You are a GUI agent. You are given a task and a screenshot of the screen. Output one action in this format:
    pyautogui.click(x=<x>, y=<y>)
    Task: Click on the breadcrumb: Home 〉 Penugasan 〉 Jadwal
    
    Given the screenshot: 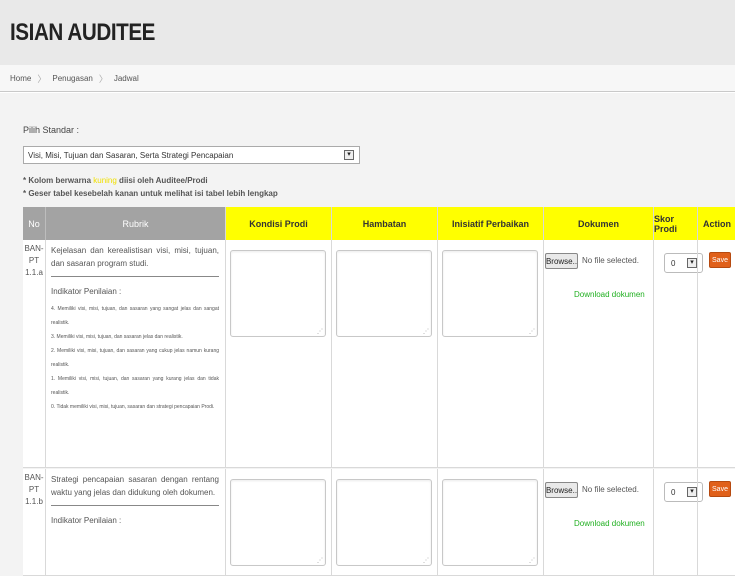 What is the action you would take?
    pyautogui.click(x=367, y=78)
    